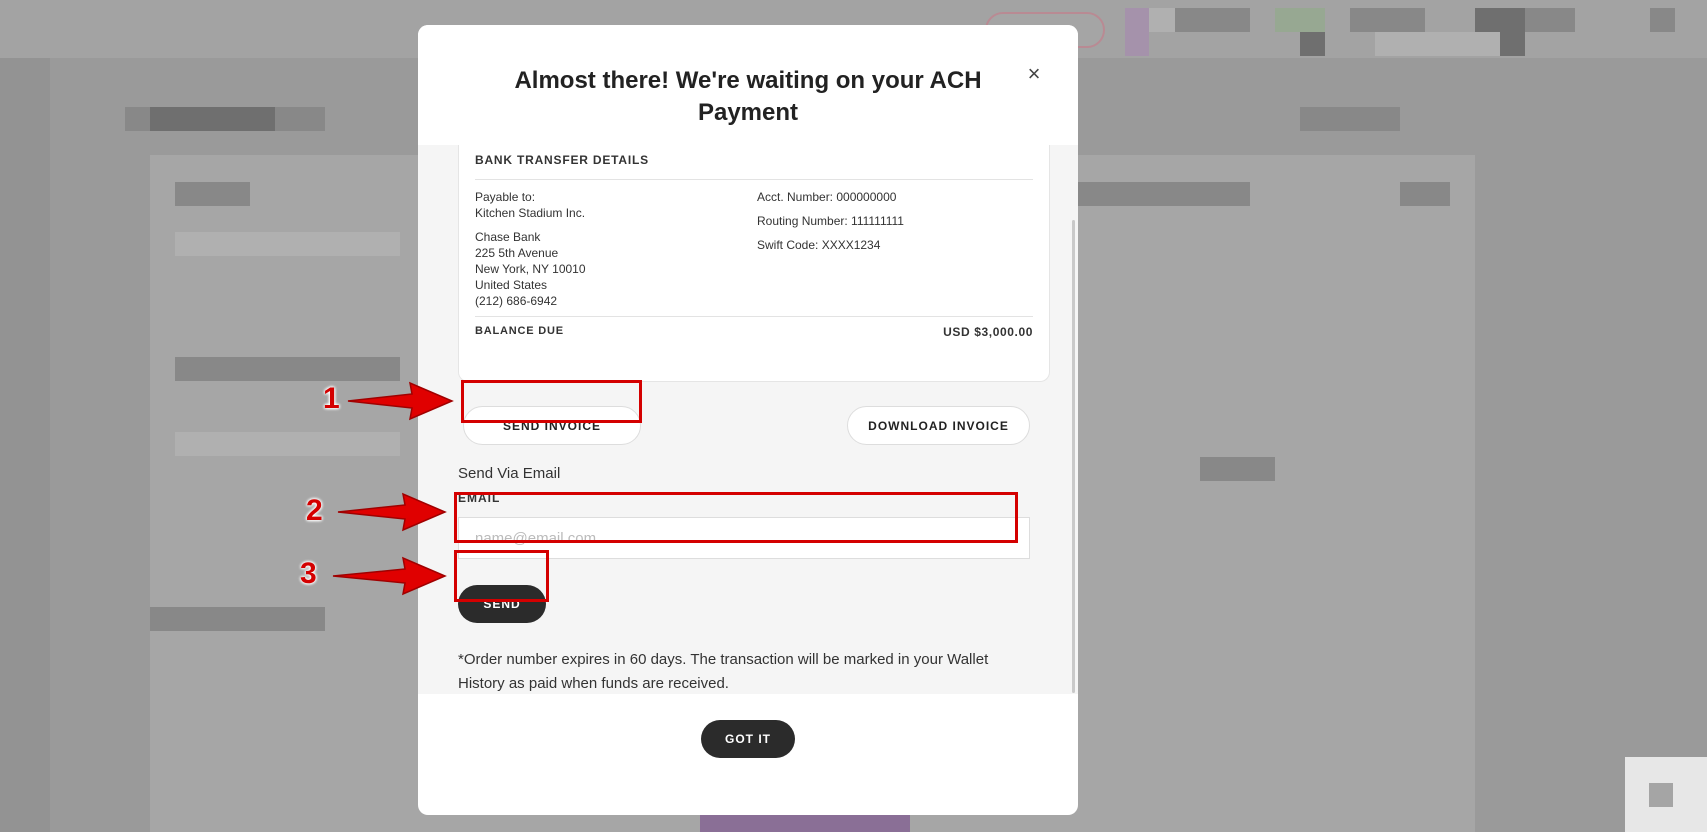 The width and height of the screenshot is (1707, 832). I want to click on got-it-button: GOT IT, so click(748, 739).